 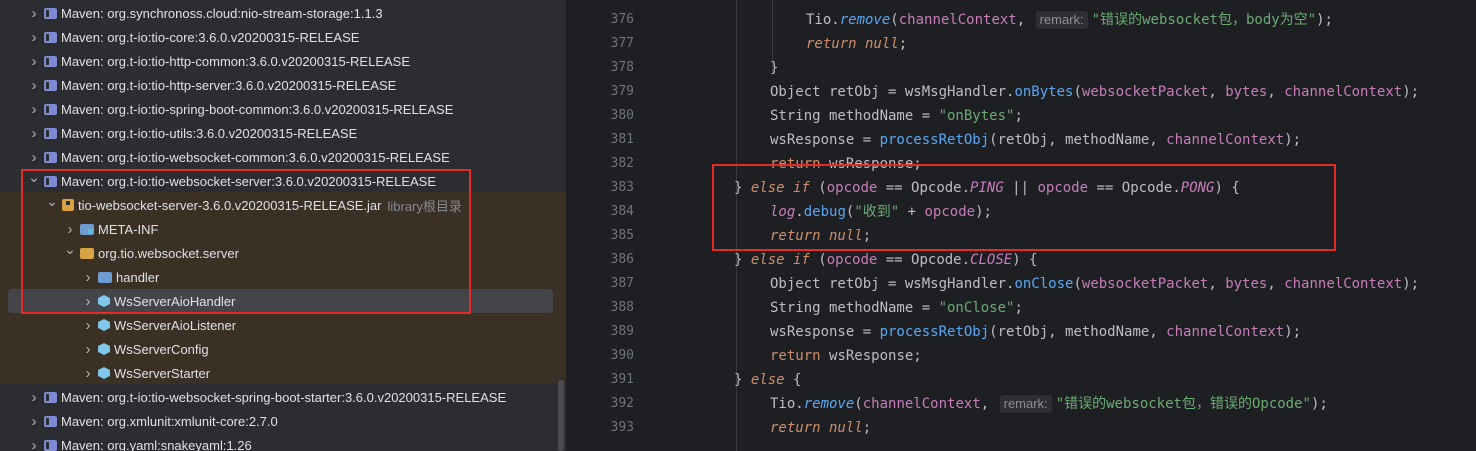 I want to click on code-line: 382 return wsResponse;, so click(x=1021, y=164).